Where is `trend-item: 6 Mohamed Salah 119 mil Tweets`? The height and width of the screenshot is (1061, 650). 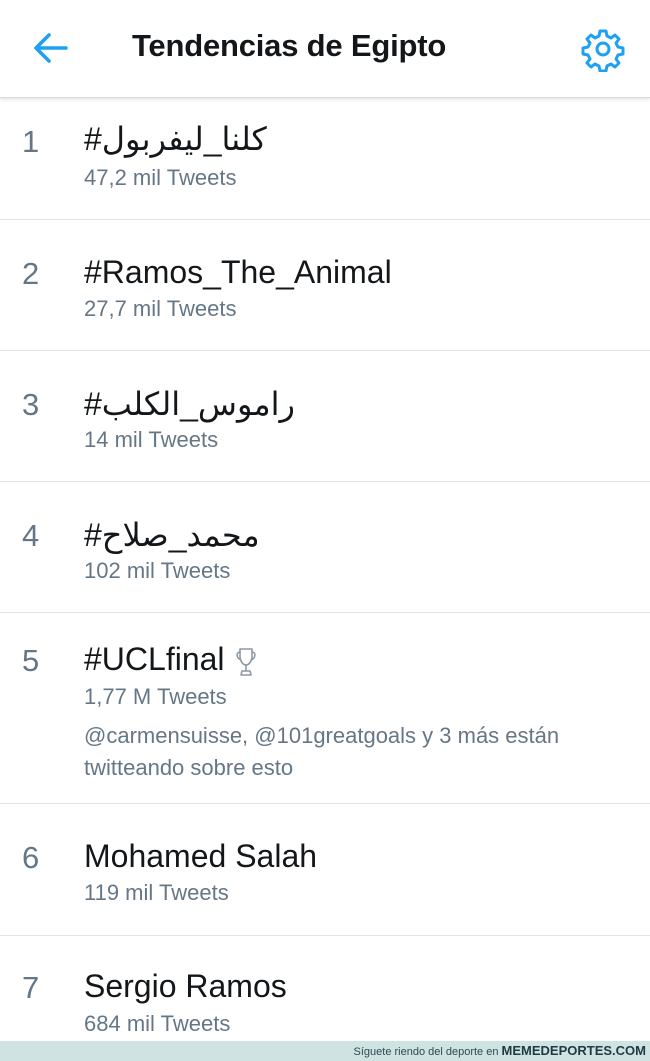
trend-item: 6 Mohamed Salah 119 mil Tweets is located at coordinates (325, 870).